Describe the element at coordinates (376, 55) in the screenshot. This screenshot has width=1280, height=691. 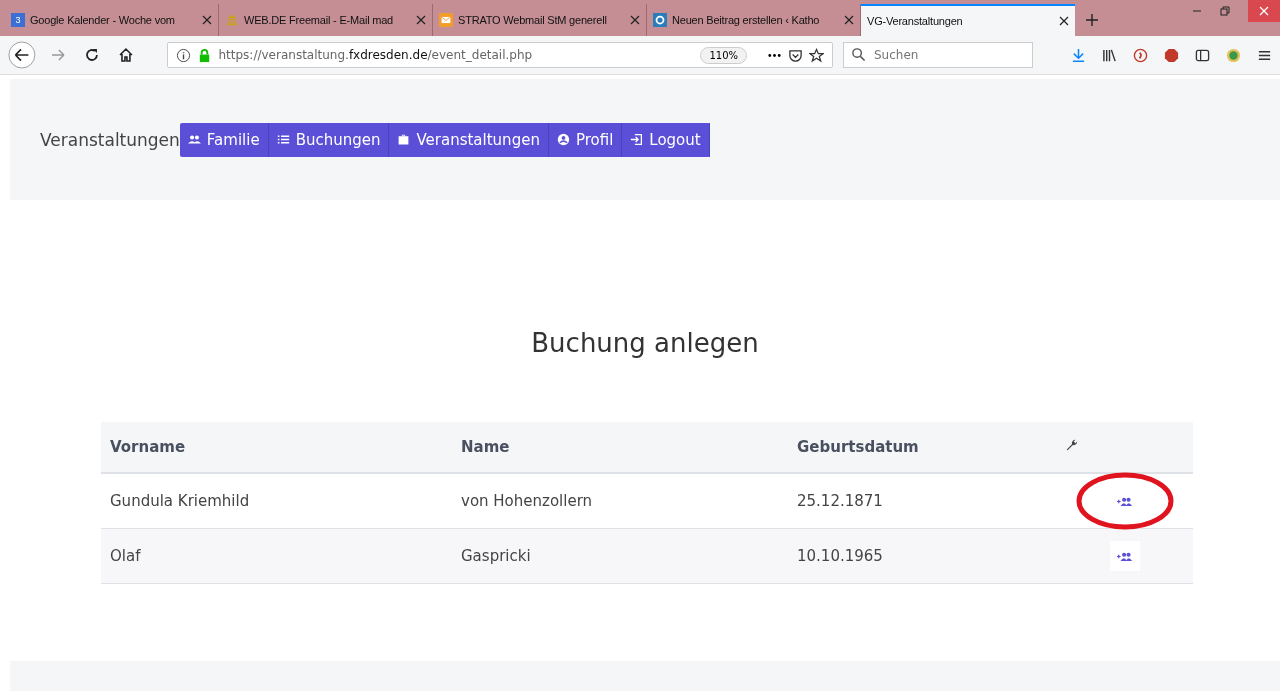
I see `url-text: https://veranstaltung.fxdresden.de/event_detail.php` at that location.